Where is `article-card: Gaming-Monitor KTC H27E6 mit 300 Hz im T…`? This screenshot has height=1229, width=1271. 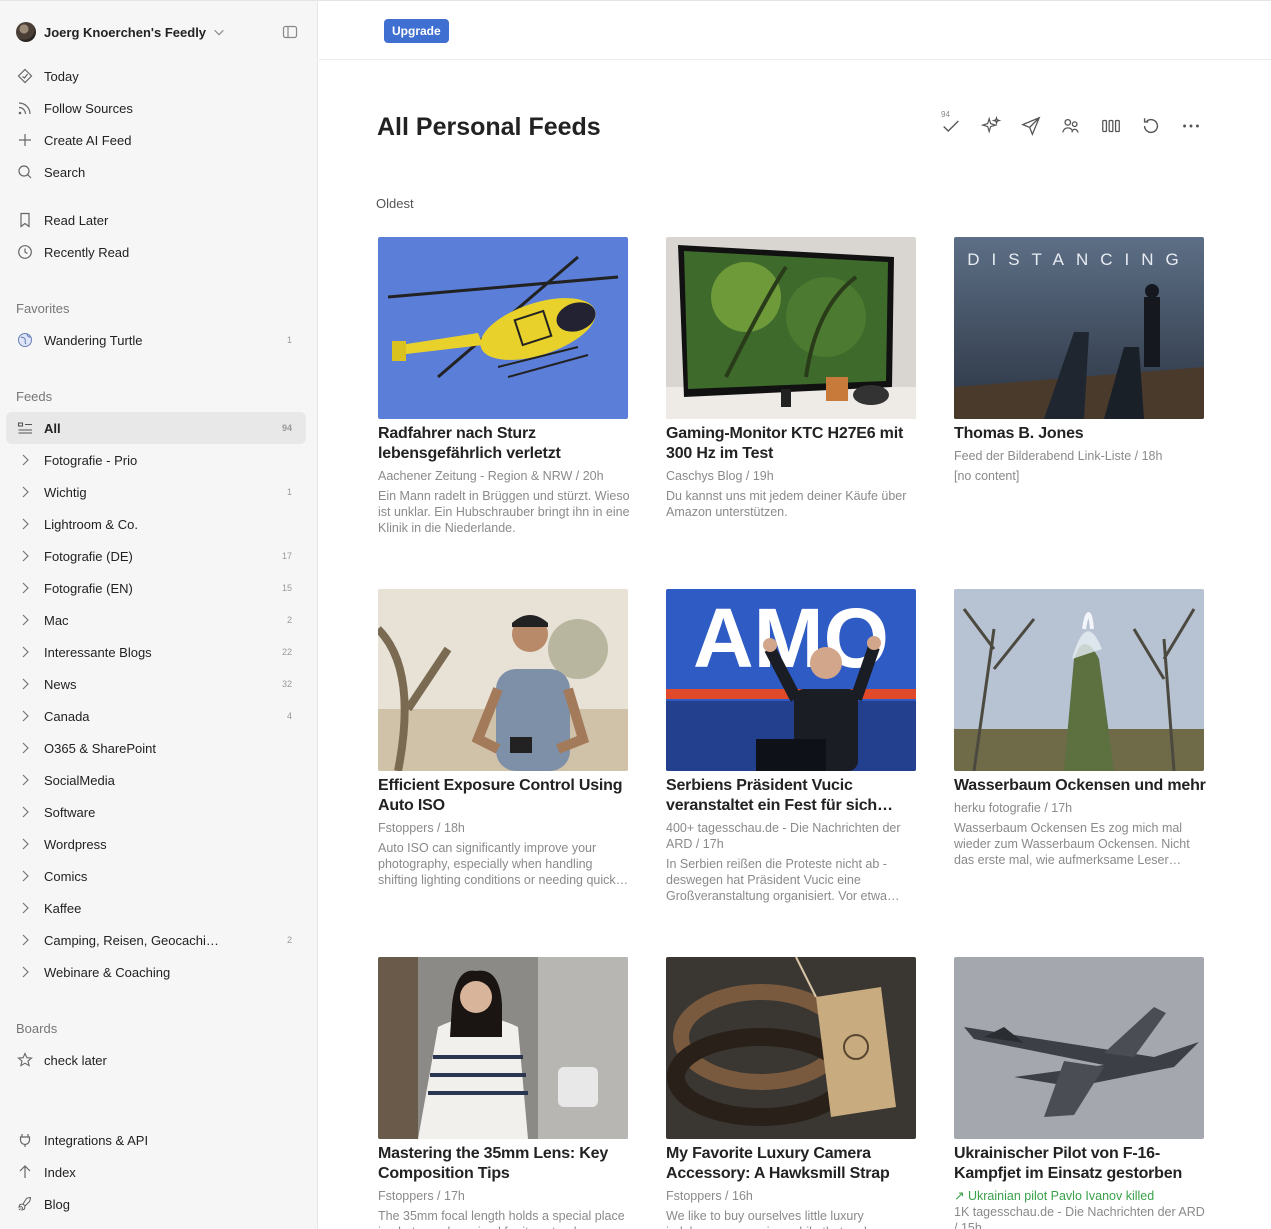
article-card: Gaming-Monitor KTC H27E6 mit 300 Hz im T… is located at coordinates (792, 378).